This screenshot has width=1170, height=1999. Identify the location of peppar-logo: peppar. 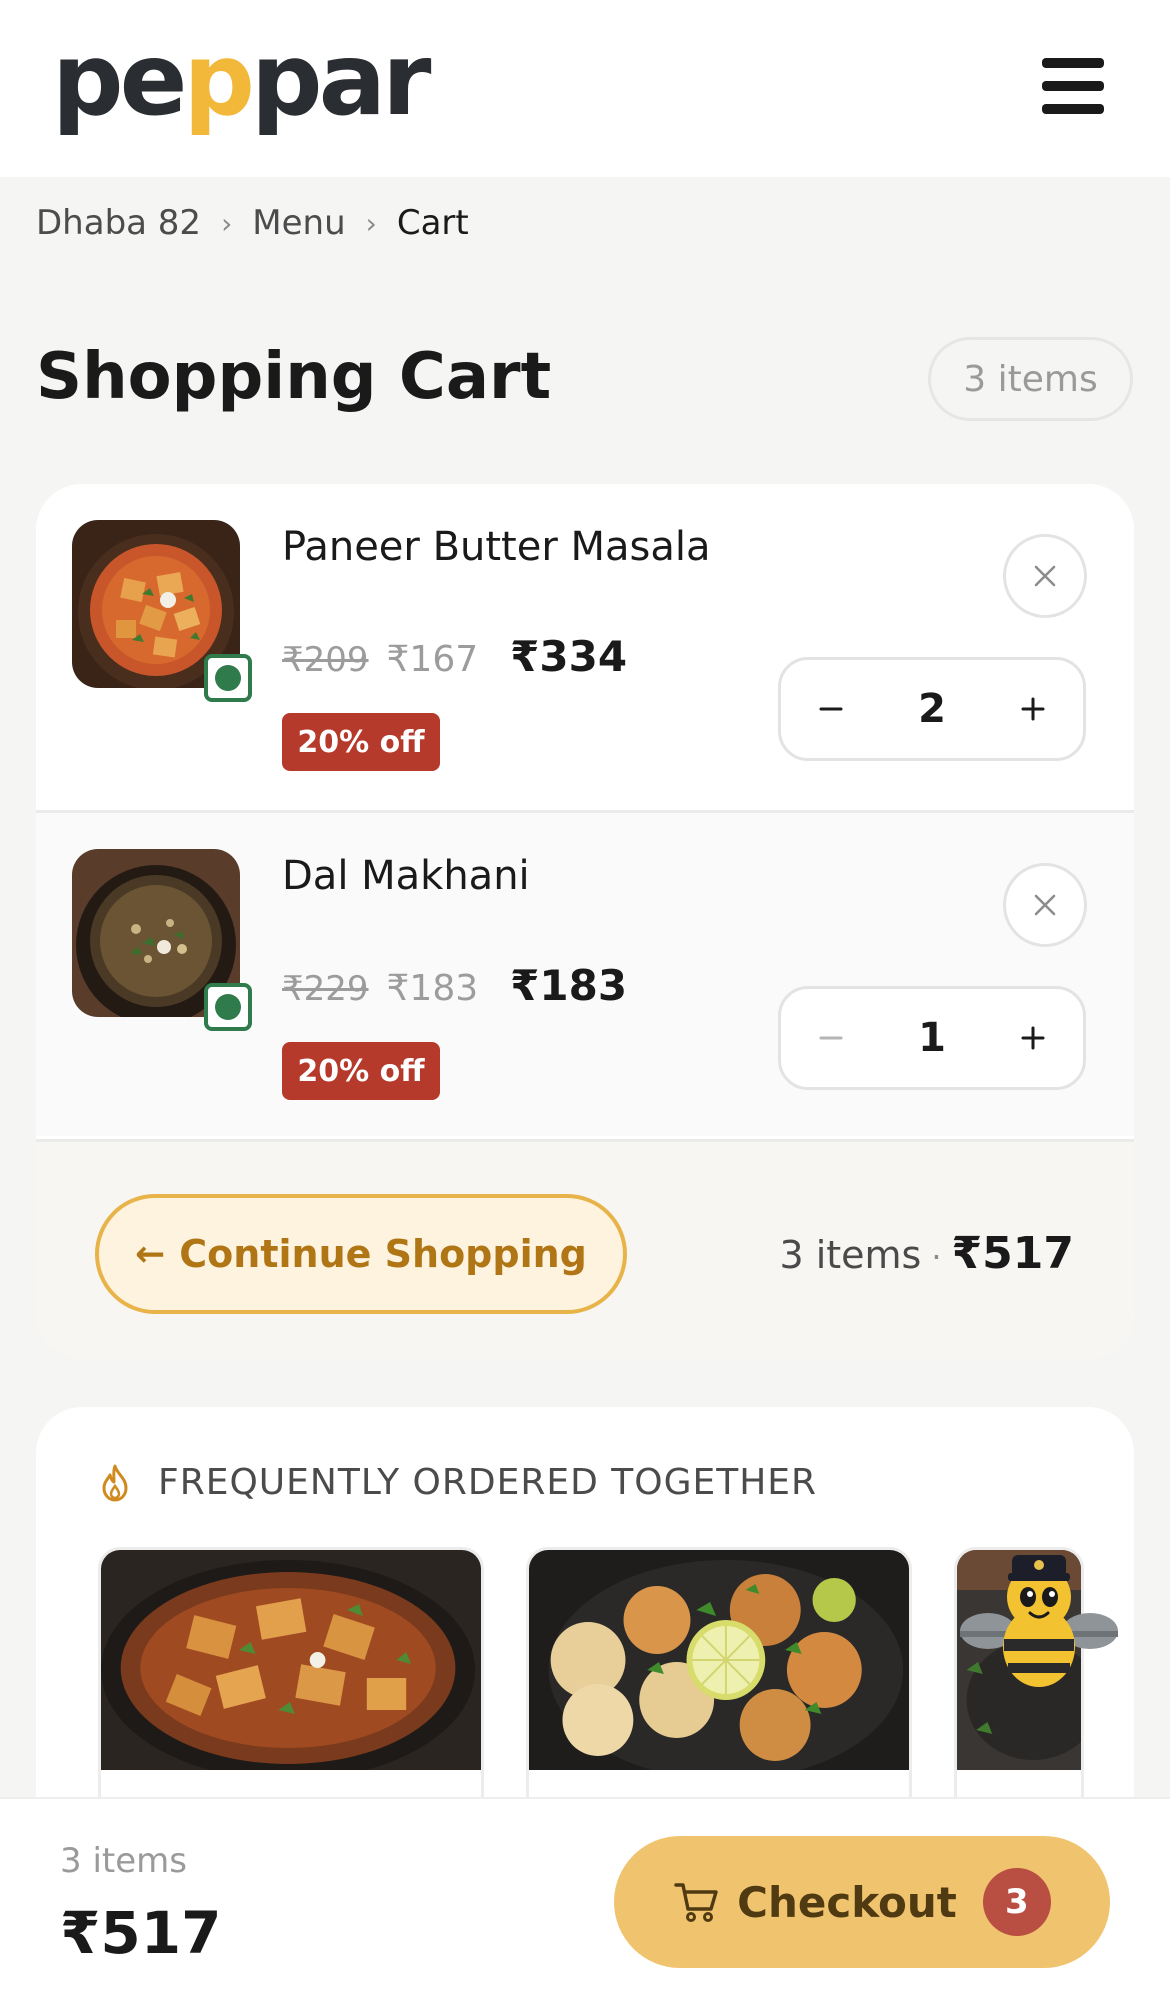
(241, 80).